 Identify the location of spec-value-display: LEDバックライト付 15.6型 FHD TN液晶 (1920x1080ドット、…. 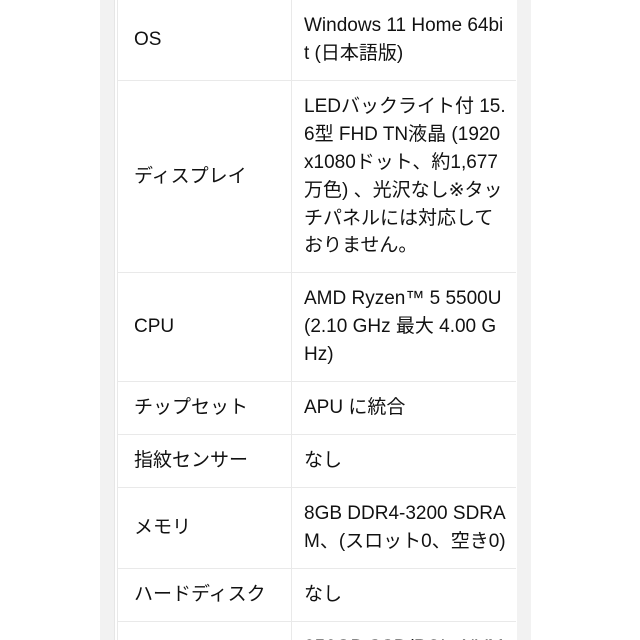
(403, 176).